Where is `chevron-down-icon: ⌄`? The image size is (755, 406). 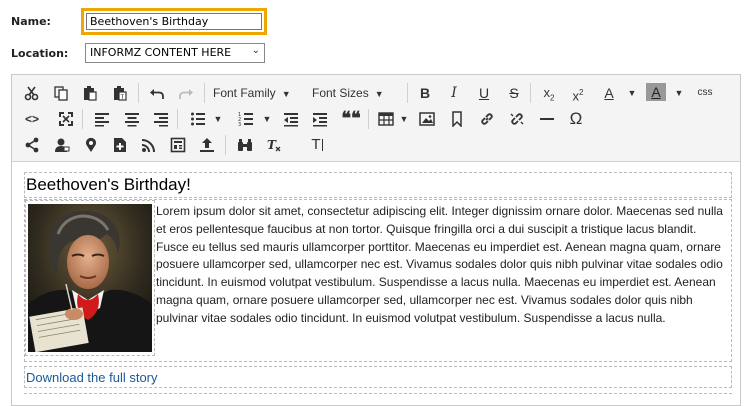 chevron-down-icon: ⌄ is located at coordinates (255, 50).